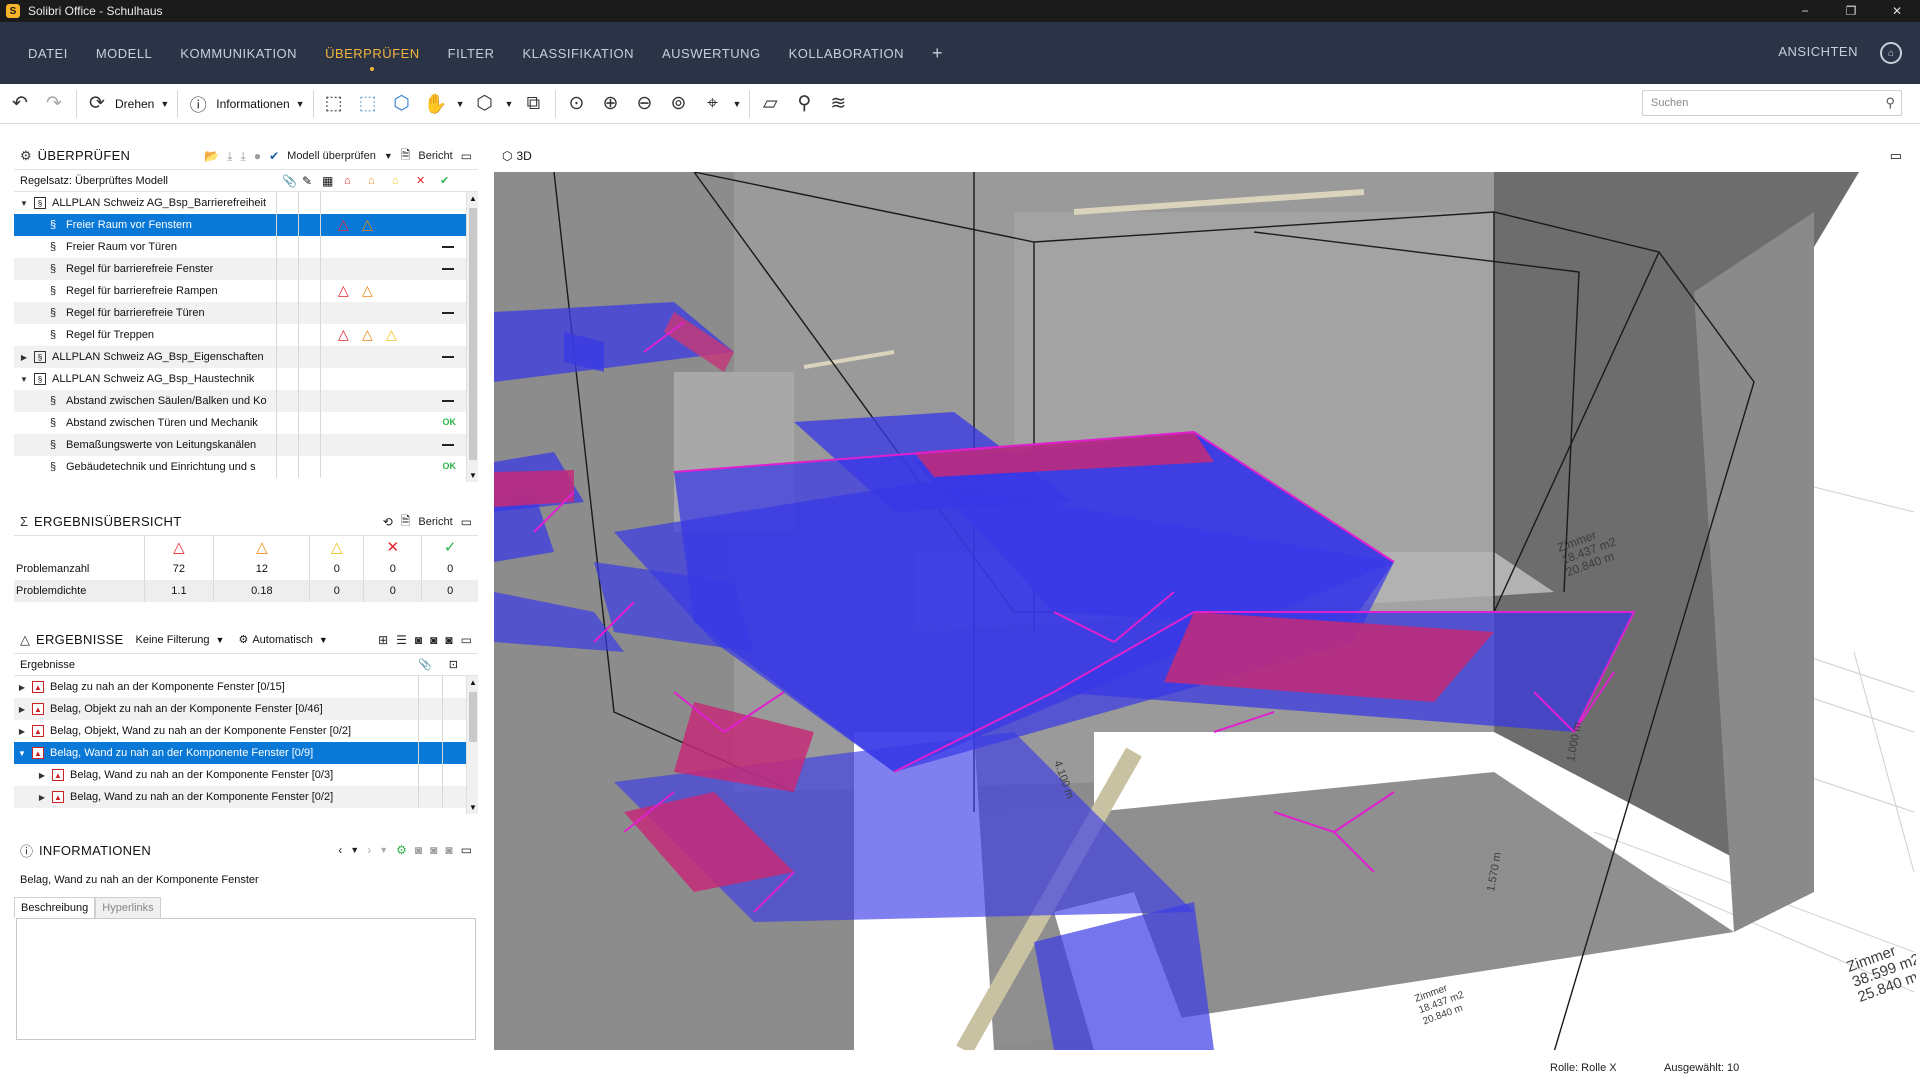 Image resolution: width=1920 pixels, height=1080 pixels. I want to click on approved-column-icon: ✔, so click(444, 180).